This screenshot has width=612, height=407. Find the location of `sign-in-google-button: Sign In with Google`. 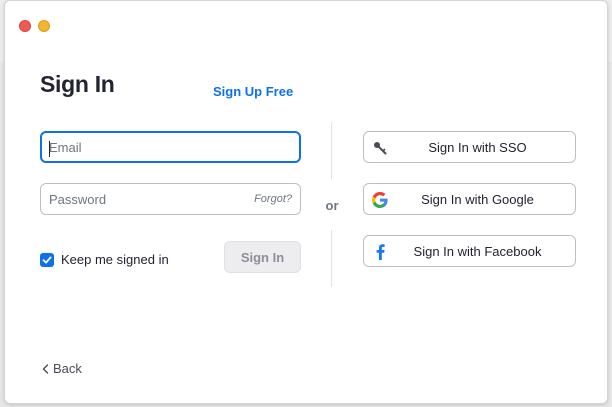

sign-in-google-button: Sign In with Google is located at coordinates (469, 199).